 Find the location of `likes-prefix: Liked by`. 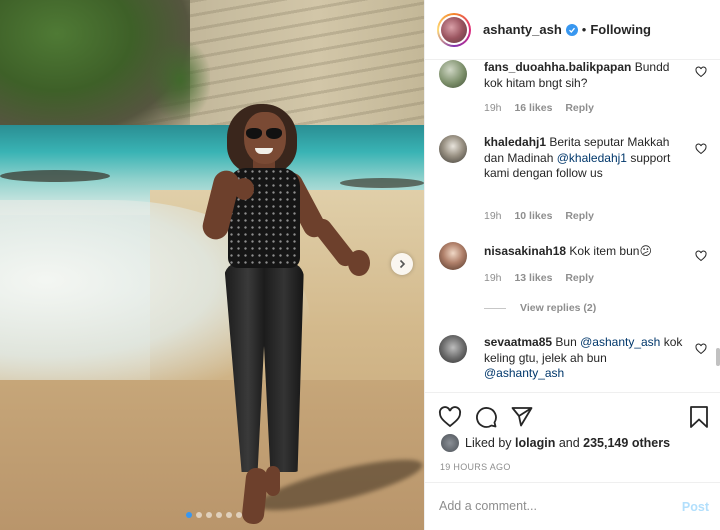

likes-prefix: Liked by is located at coordinates (488, 443).